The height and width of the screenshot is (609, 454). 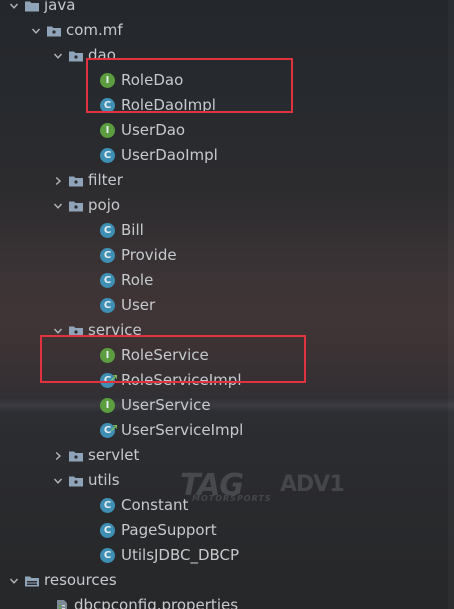 What do you see at coordinates (182, 430) in the screenshot?
I see `tree-item-label: UserServiceImpl` at bounding box center [182, 430].